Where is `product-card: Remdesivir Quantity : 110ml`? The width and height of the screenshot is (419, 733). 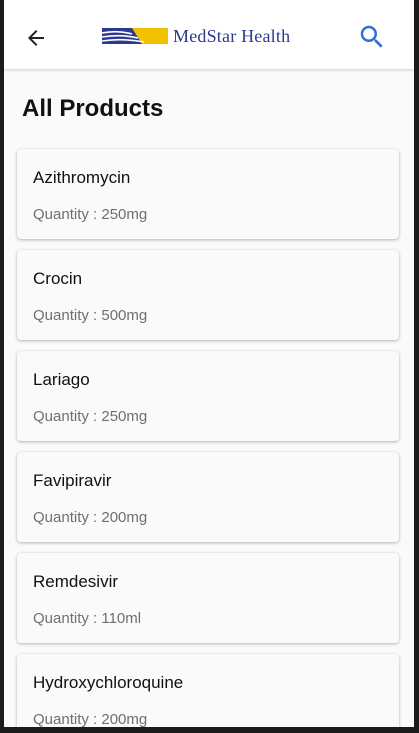
product-card: Remdesivir Quantity : 110ml is located at coordinates (208, 598).